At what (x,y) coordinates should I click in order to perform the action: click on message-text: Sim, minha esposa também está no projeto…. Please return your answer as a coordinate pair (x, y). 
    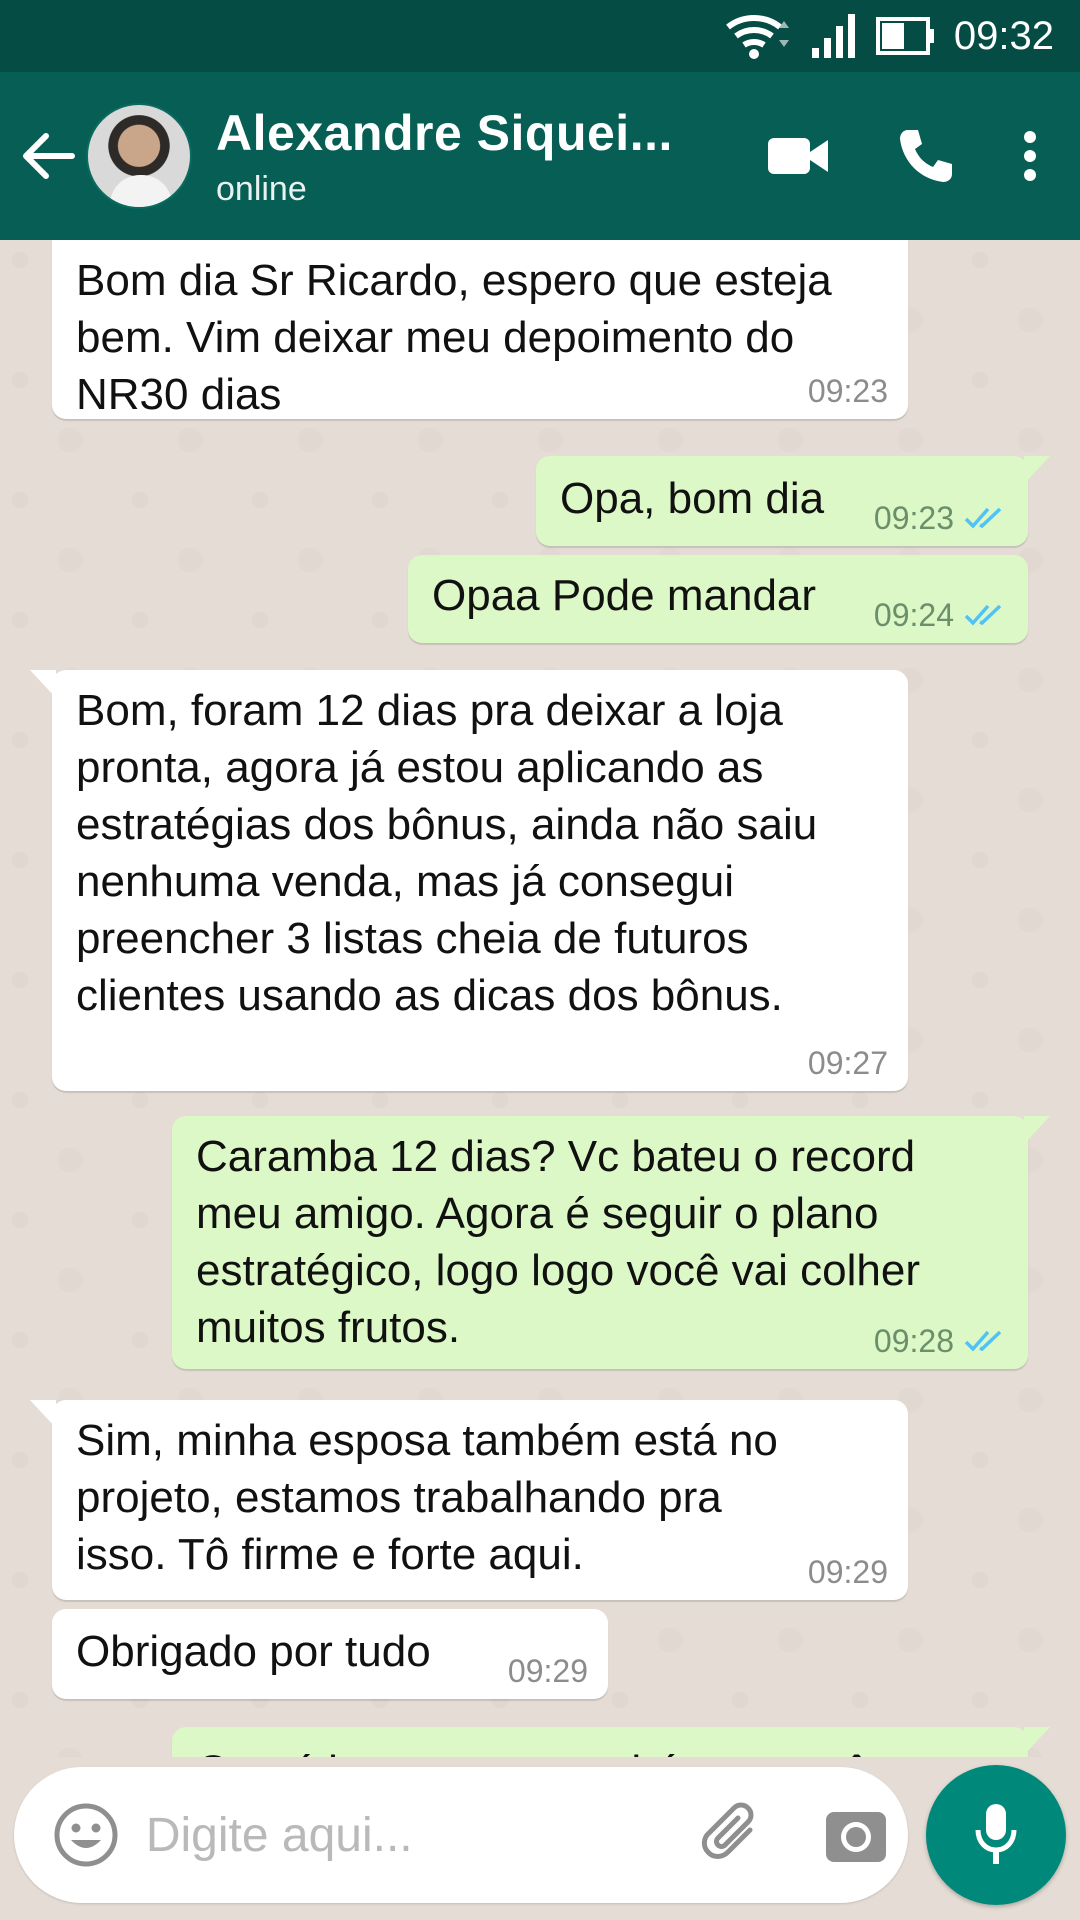
    Looking at the image, I should click on (427, 1497).